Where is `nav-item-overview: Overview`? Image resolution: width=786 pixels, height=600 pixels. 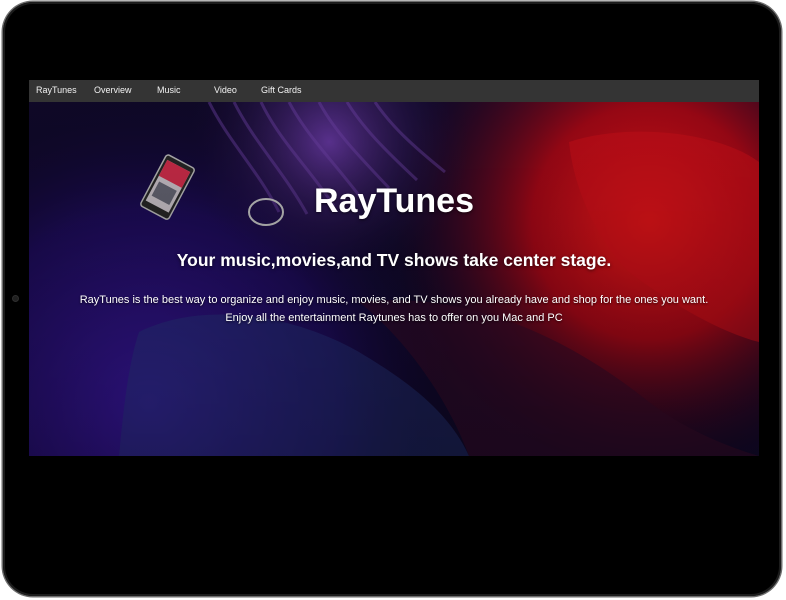 nav-item-overview: Overview is located at coordinates (113, 90).